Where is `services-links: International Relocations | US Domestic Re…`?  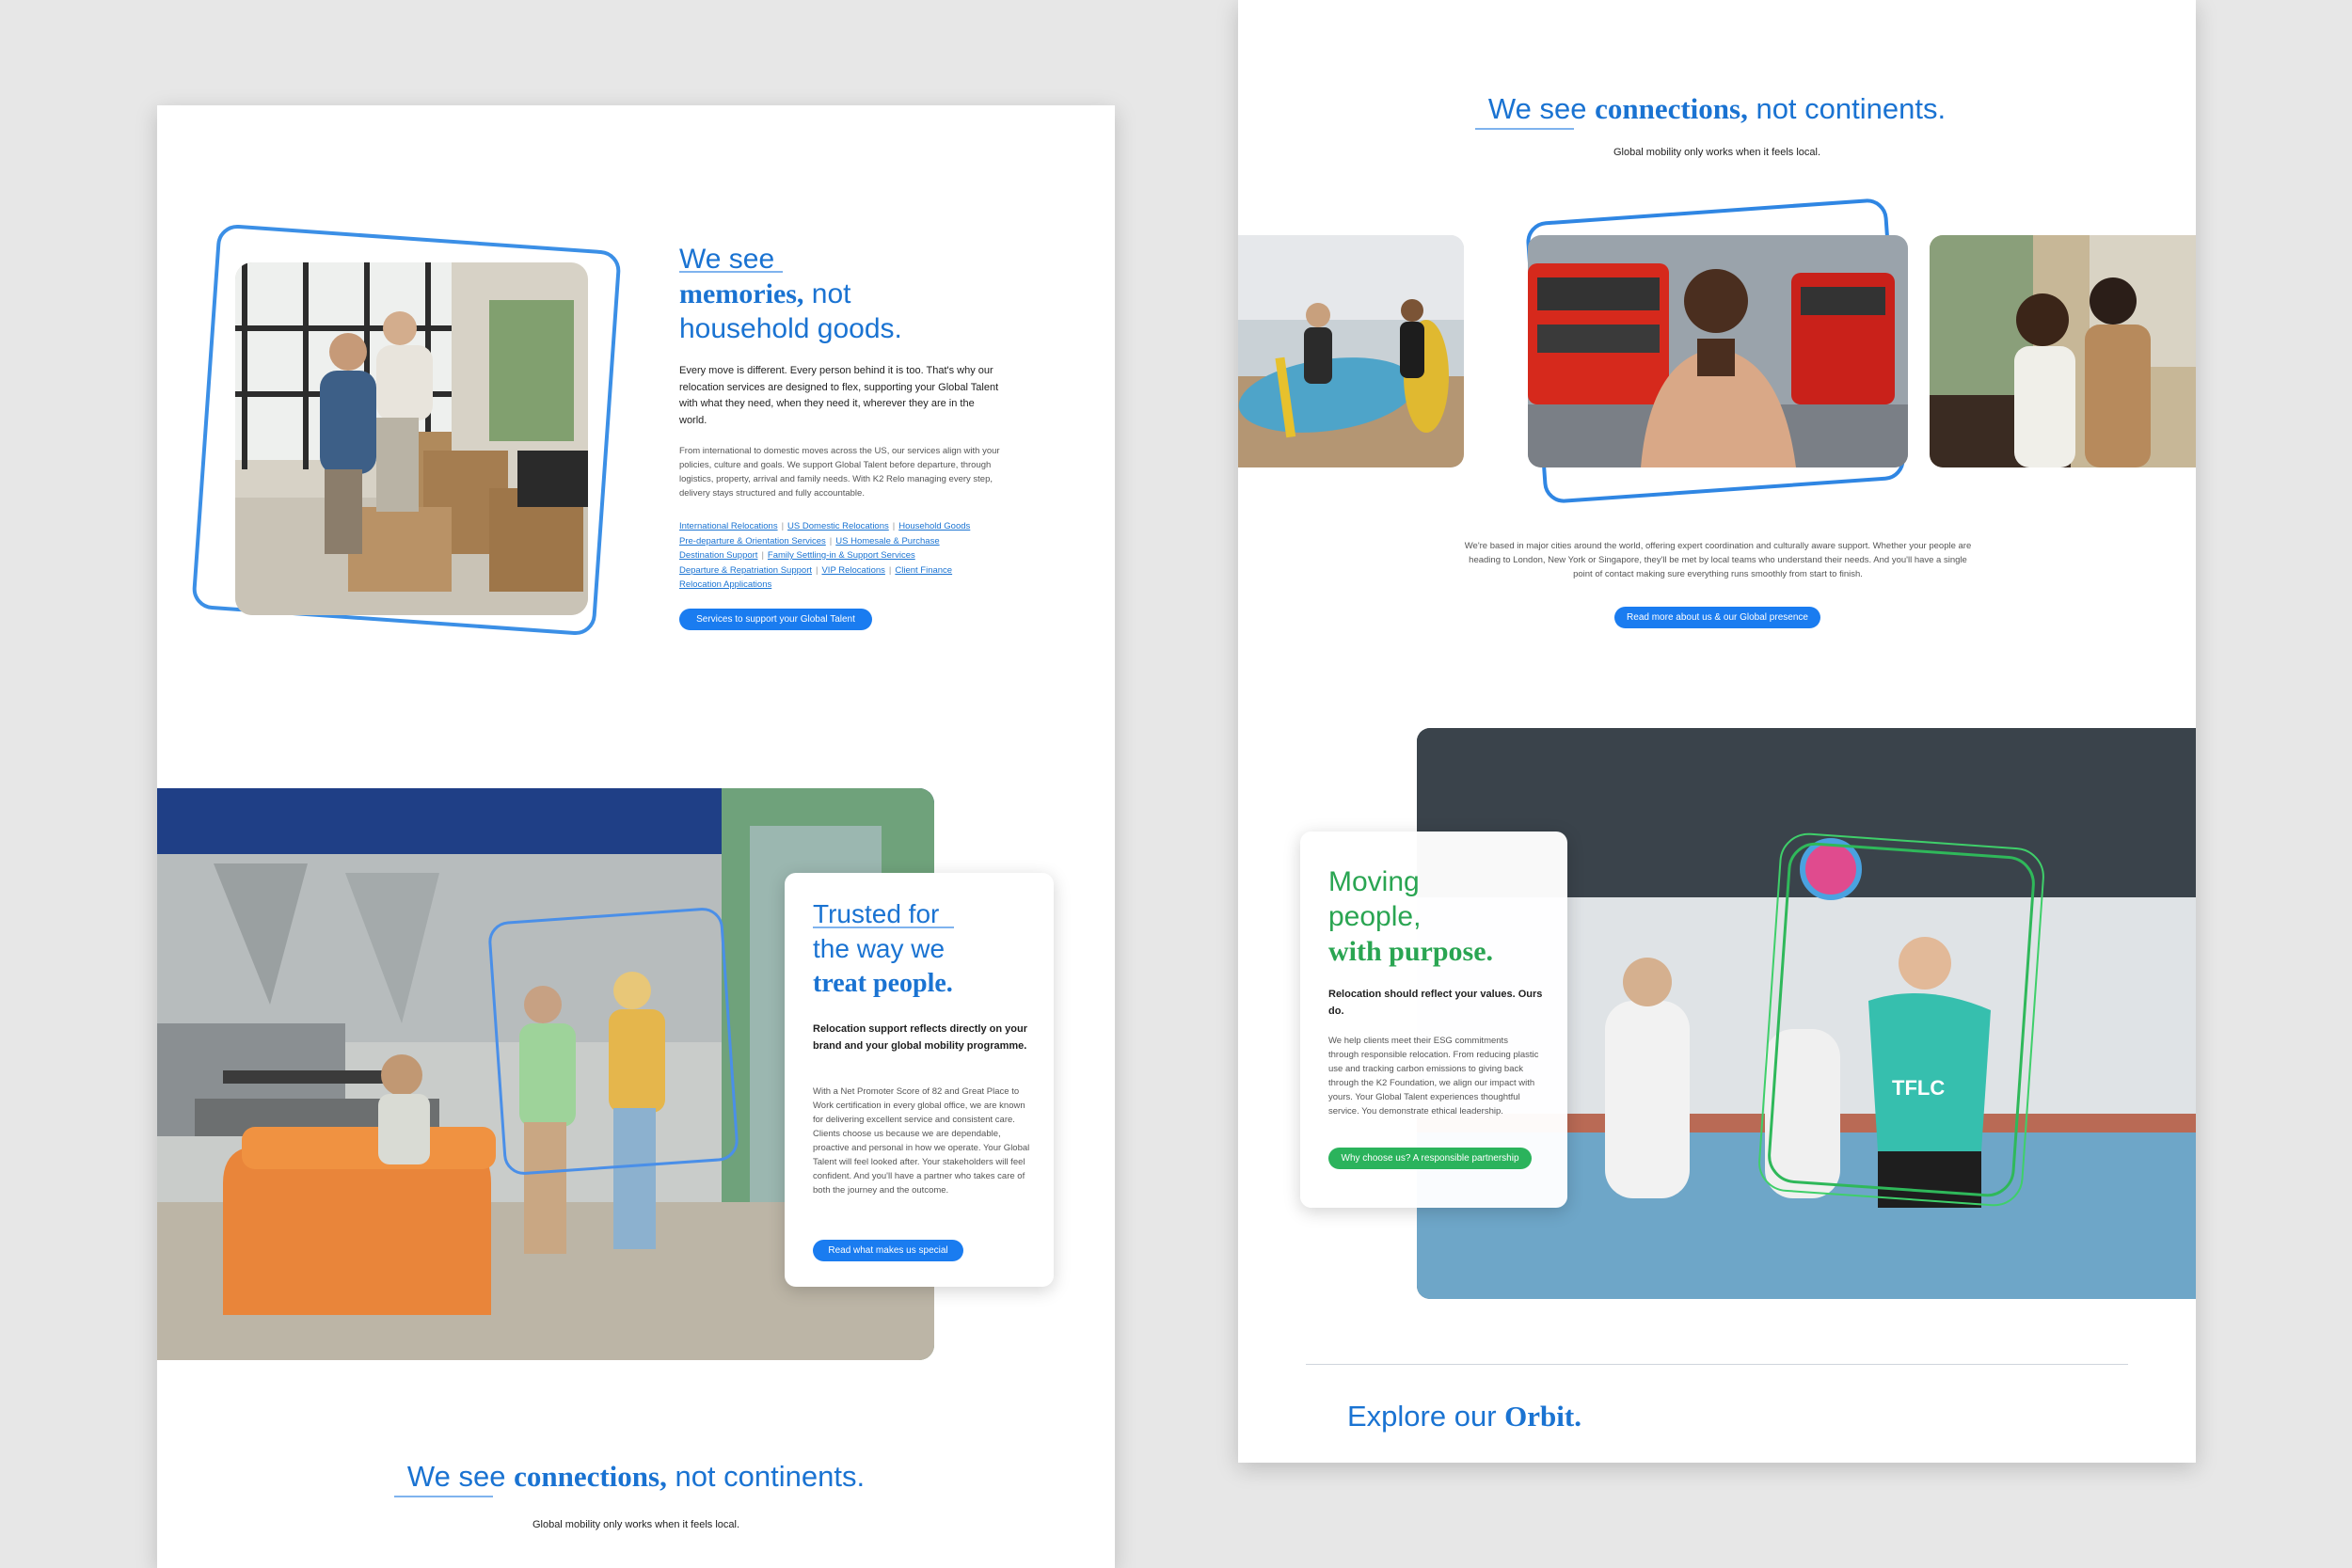
services-links: International Relocations | US Domestic Re… is located at coordinates (825, 555).